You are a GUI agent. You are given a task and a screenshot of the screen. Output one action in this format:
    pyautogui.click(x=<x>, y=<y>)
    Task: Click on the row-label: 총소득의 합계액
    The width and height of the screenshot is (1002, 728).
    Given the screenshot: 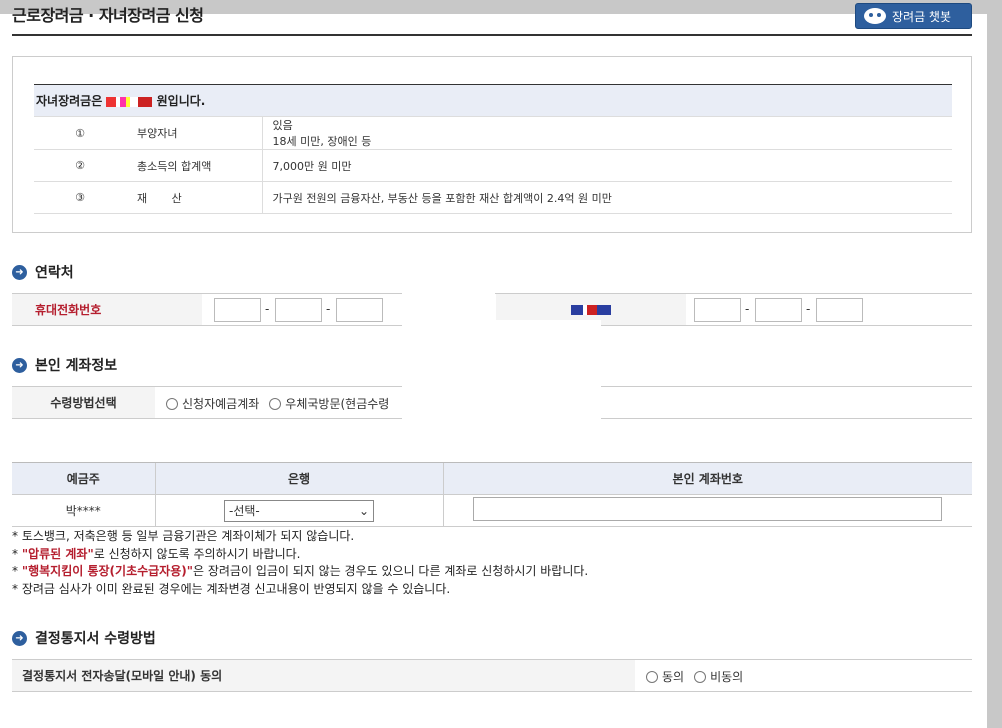 What is the action you would take?
    pyautogui.click(x=194, y=165)
    